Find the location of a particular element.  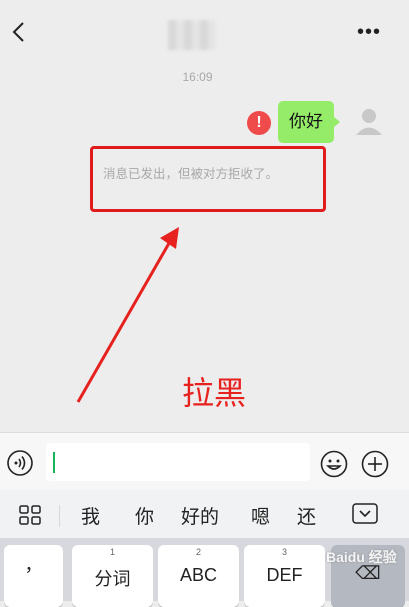

grid-menu-icon is located at coordinates (30, 515).